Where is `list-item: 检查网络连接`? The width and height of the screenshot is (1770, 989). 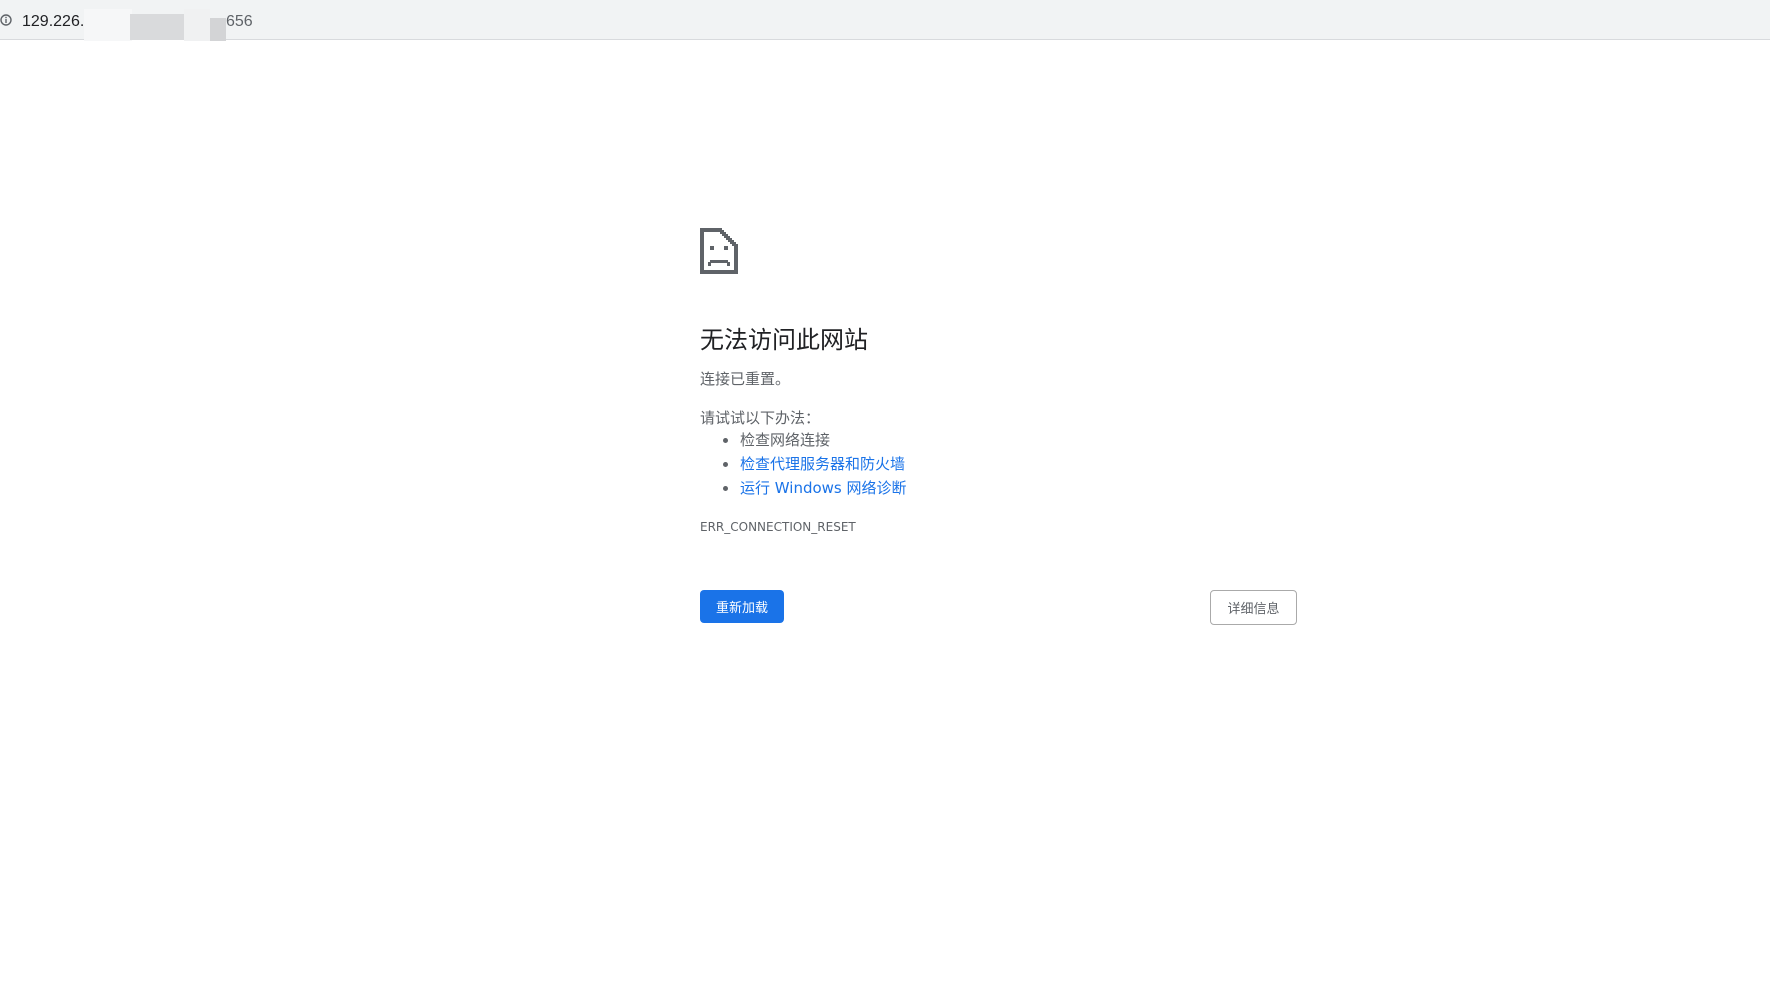 list-item: 检查网络连接 is located at coordinates (803, 440).